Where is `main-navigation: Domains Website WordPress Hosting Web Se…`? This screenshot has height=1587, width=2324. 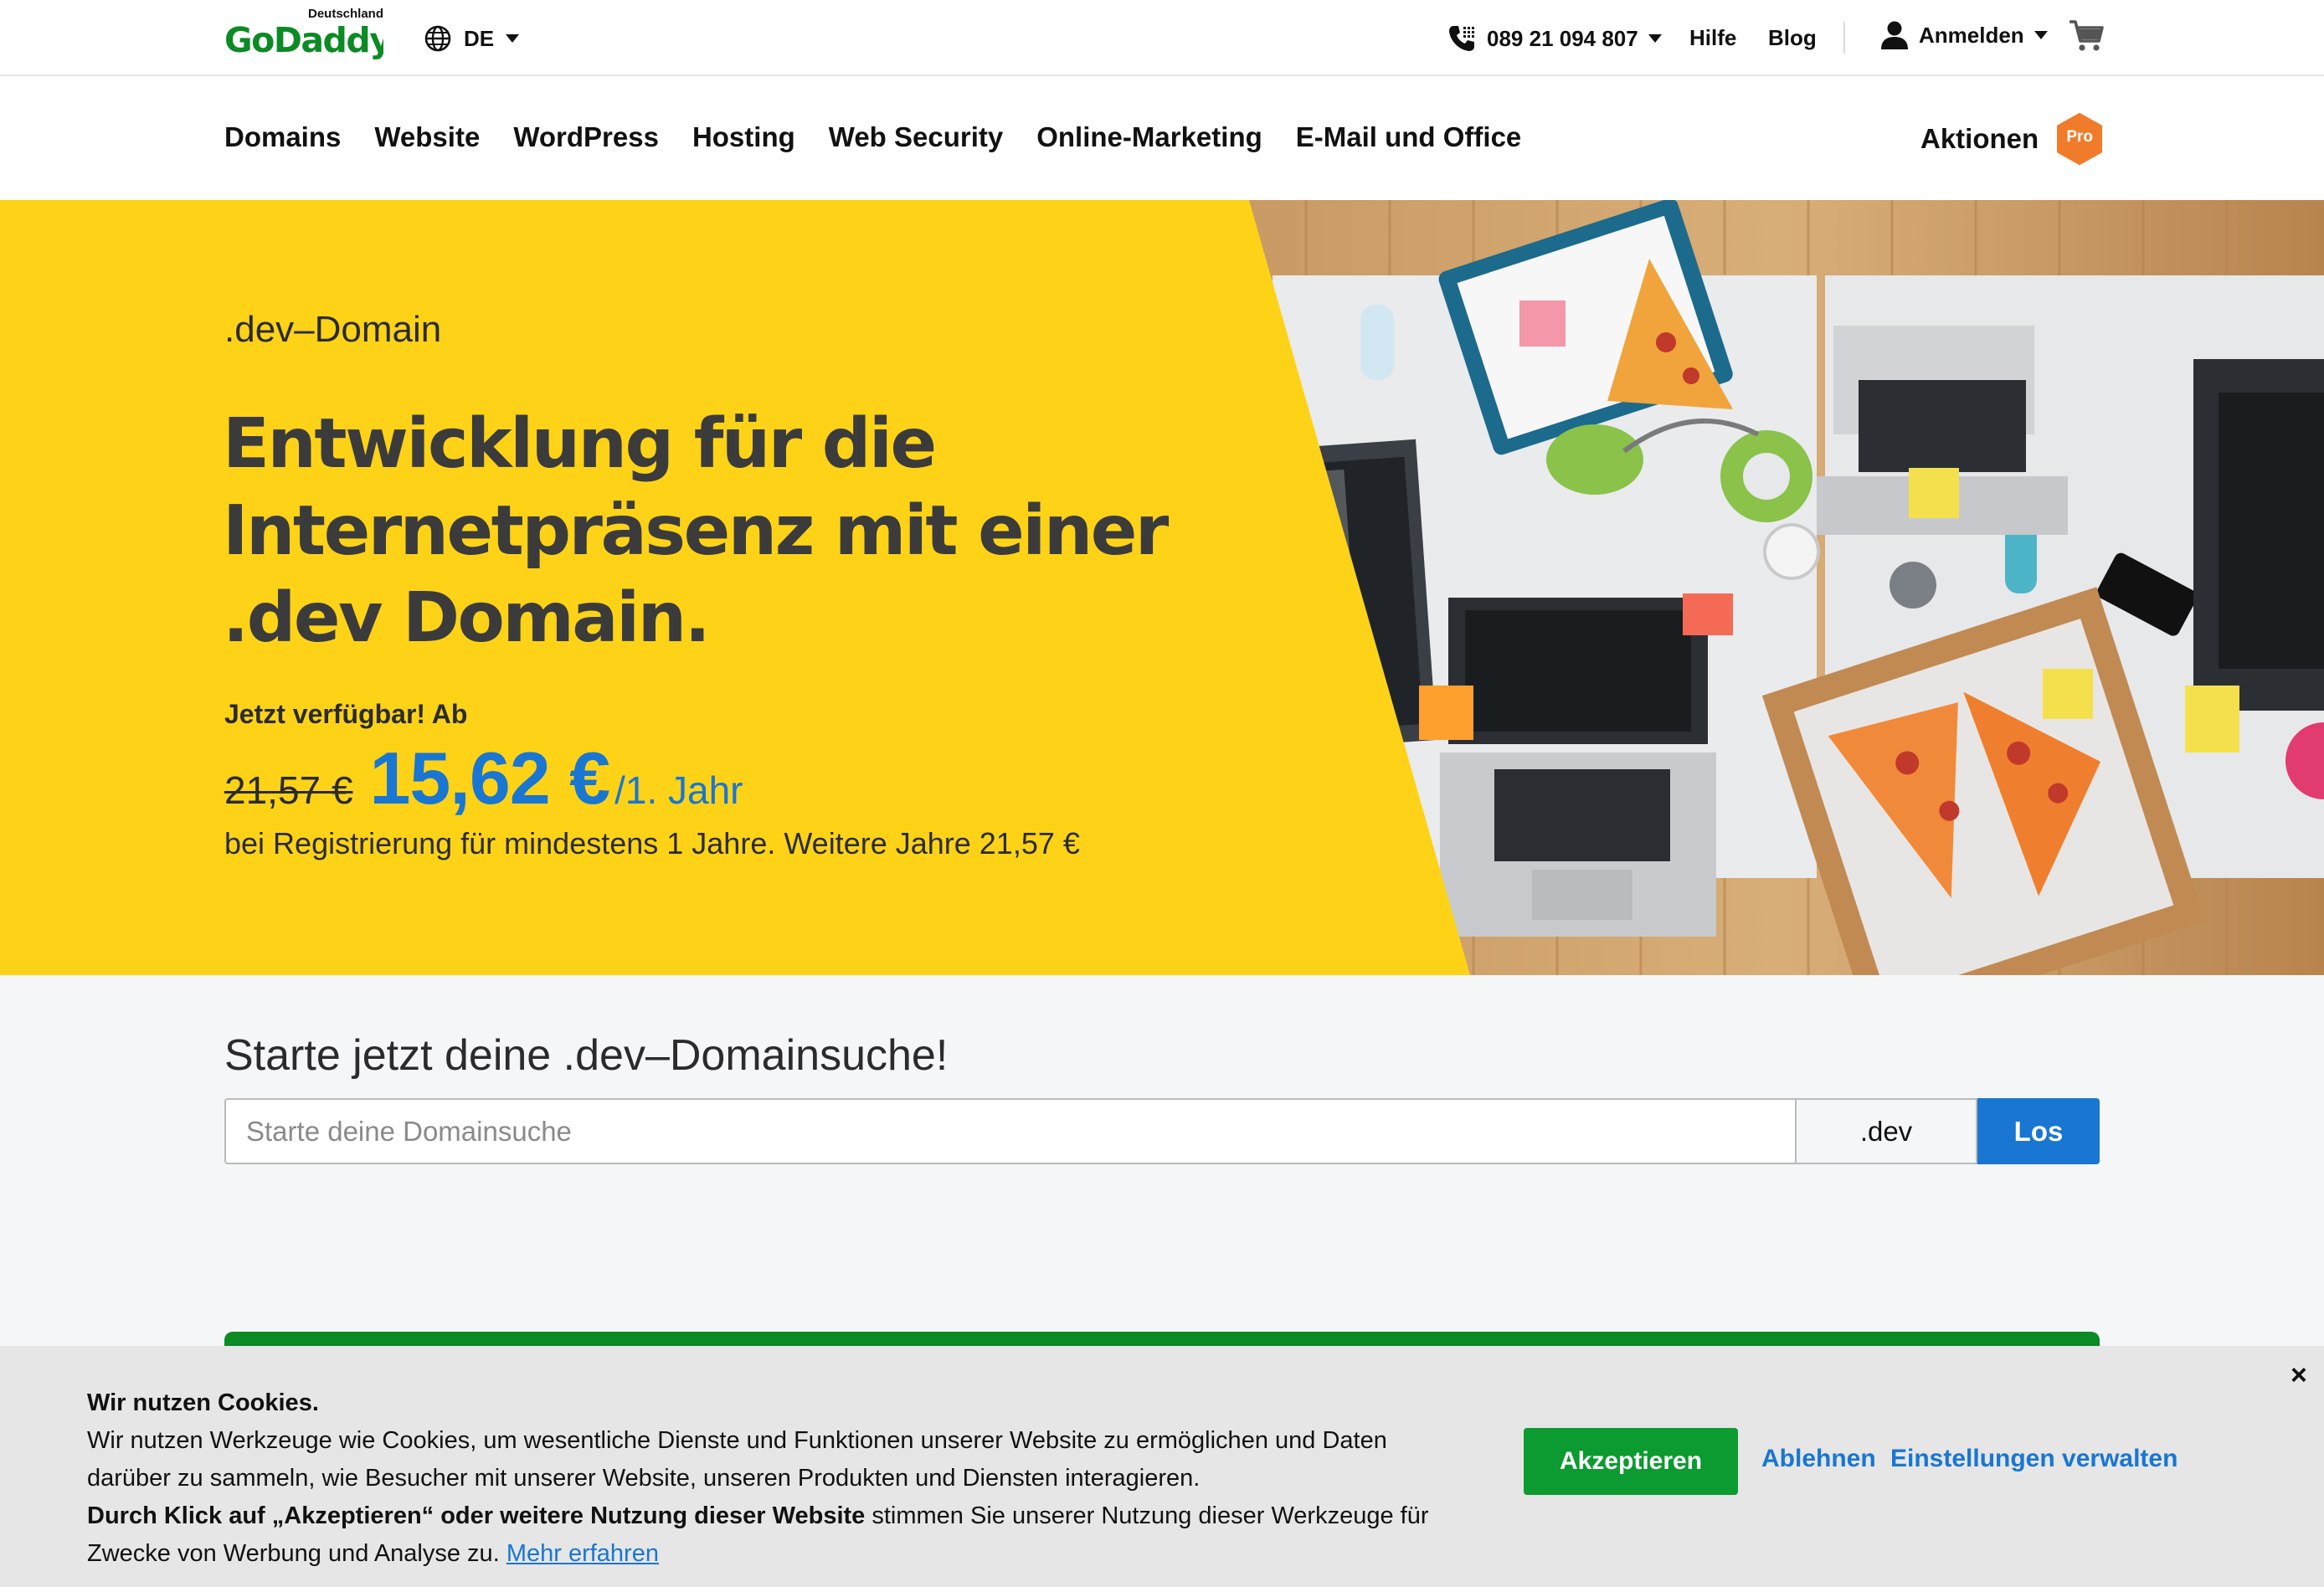
main-navigation: Domains Website WordPress Hosting Web Se… is located at coordinates (1162, 138).